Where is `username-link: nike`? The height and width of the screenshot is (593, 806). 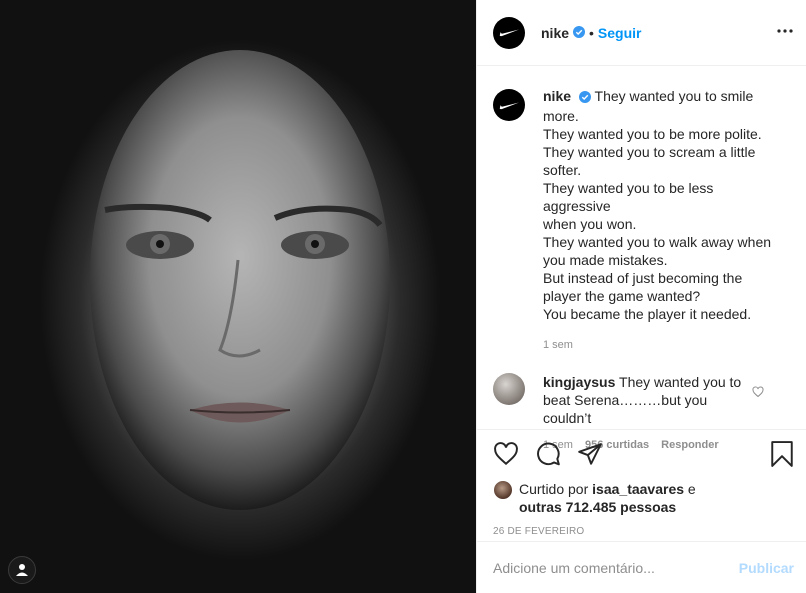
username-link: nike is located at coordinates (555, 33).